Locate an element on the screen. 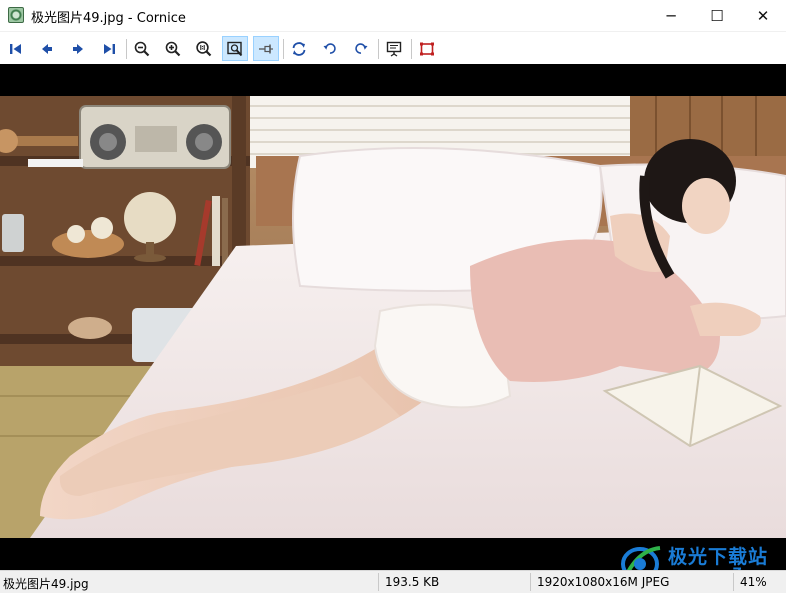 The width and height of the screenshot is (786, 593). minimize-icon: ─ is located at coordinates (671, 15).